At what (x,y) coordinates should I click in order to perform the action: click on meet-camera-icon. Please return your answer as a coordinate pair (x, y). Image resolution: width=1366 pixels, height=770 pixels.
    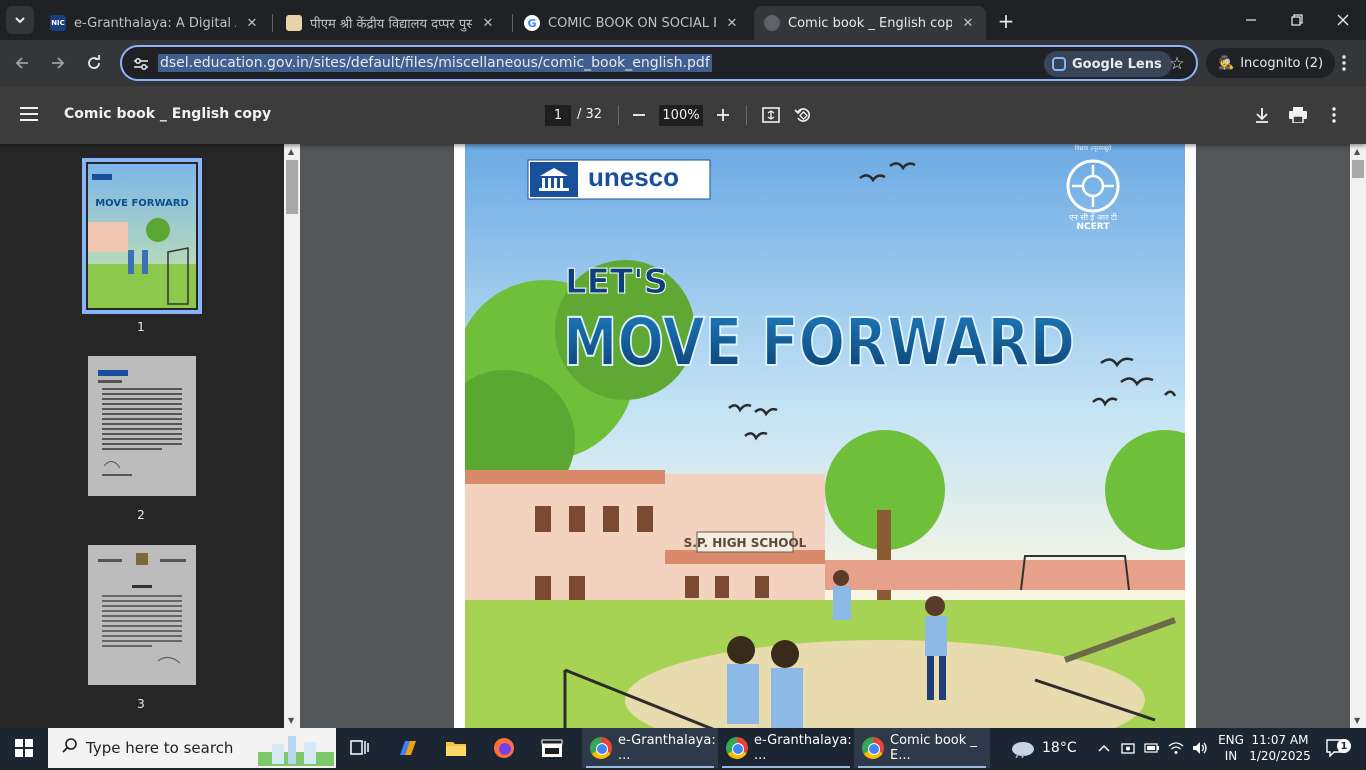
    Looking at the image, I should click on (1128, 748).